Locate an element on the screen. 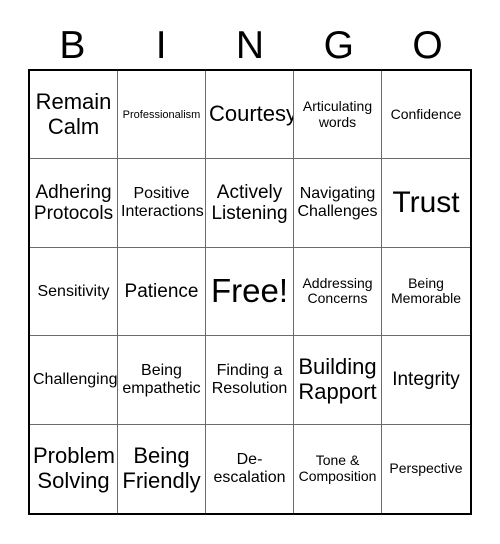 This screenshot has height=544, width=500. bingo-cell: Courtesy is located at coordinates (250, 115).